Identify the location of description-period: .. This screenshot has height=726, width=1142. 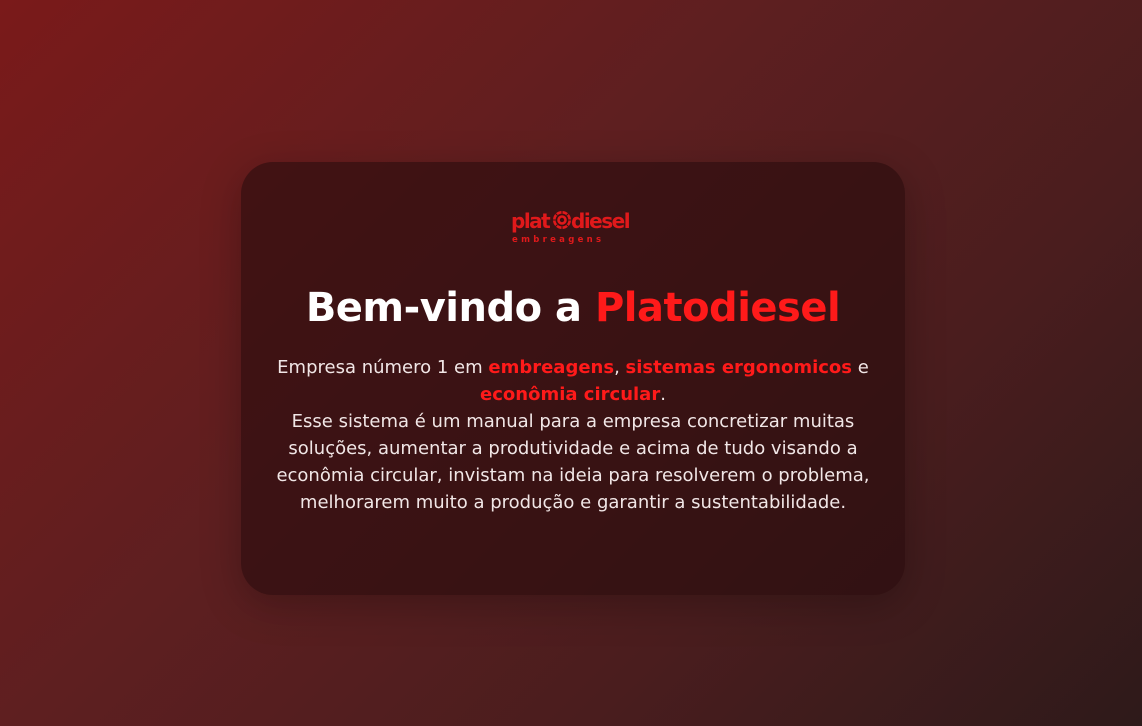
(663, 394).